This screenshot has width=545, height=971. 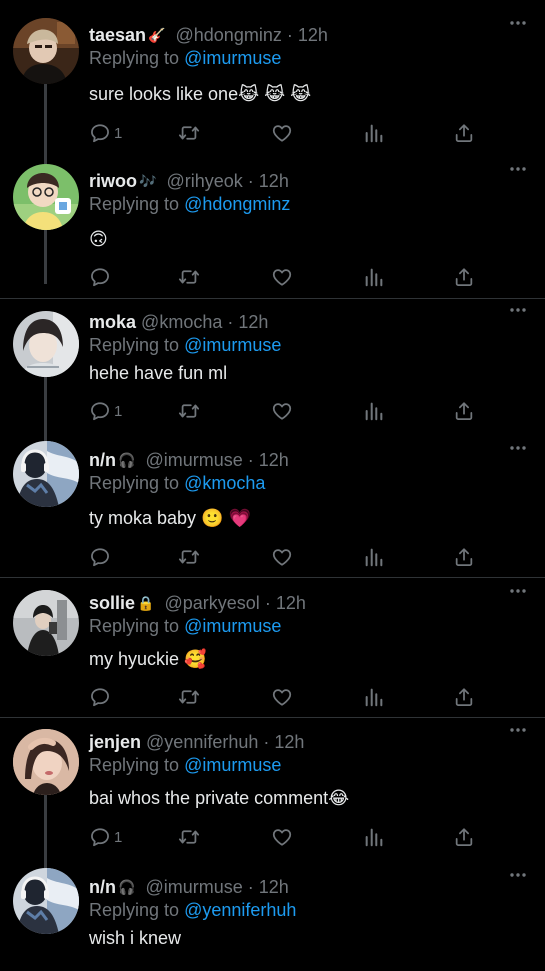 What do you see at coordinates (181, 322) in the screenshot?
I see `username-handle: @kmocha` at bounding box center [181, 322].